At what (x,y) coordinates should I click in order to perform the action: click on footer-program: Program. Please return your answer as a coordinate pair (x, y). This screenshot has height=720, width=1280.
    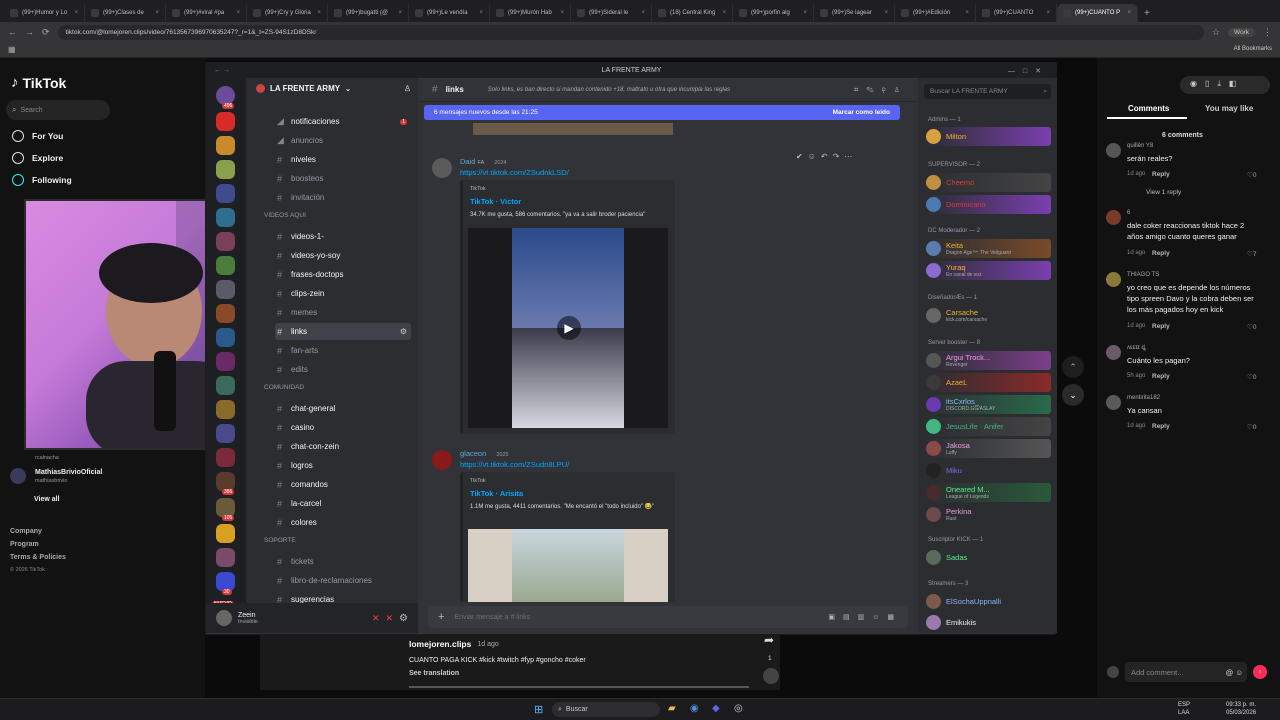
    Looking at the image, I should click on (24, 544).